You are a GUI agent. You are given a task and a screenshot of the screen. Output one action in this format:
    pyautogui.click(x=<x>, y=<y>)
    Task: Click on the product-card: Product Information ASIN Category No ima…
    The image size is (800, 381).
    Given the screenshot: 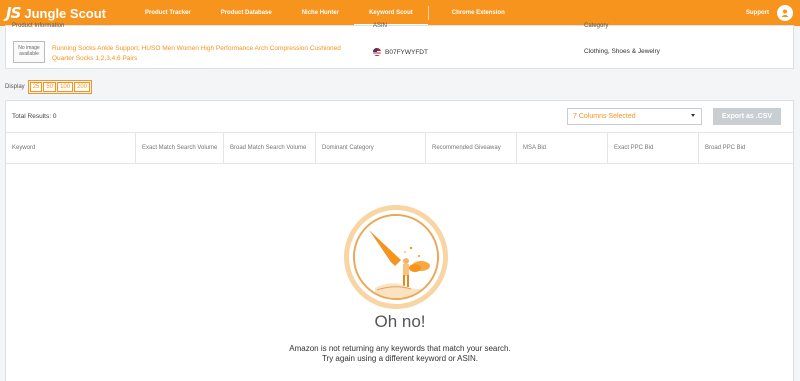 What is the action you would take?
    pyautogui.click(x=399, y=46)
    